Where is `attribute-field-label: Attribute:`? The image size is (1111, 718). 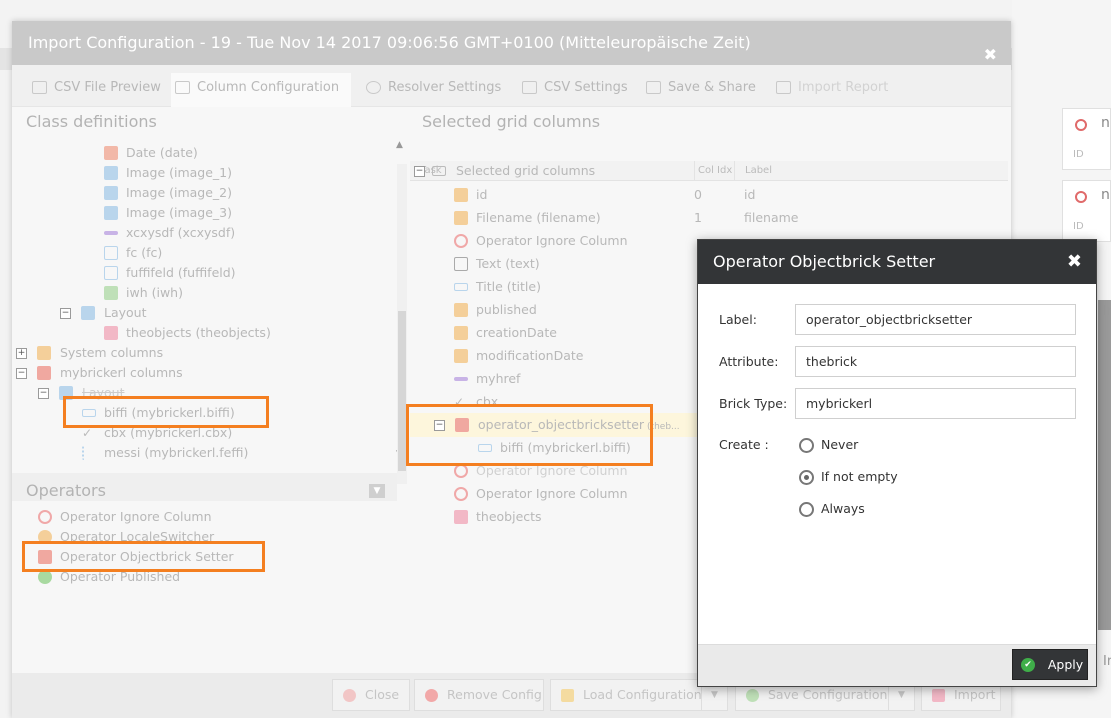 attribute-field-label: Attribute: is located at coordinates (749, 361).